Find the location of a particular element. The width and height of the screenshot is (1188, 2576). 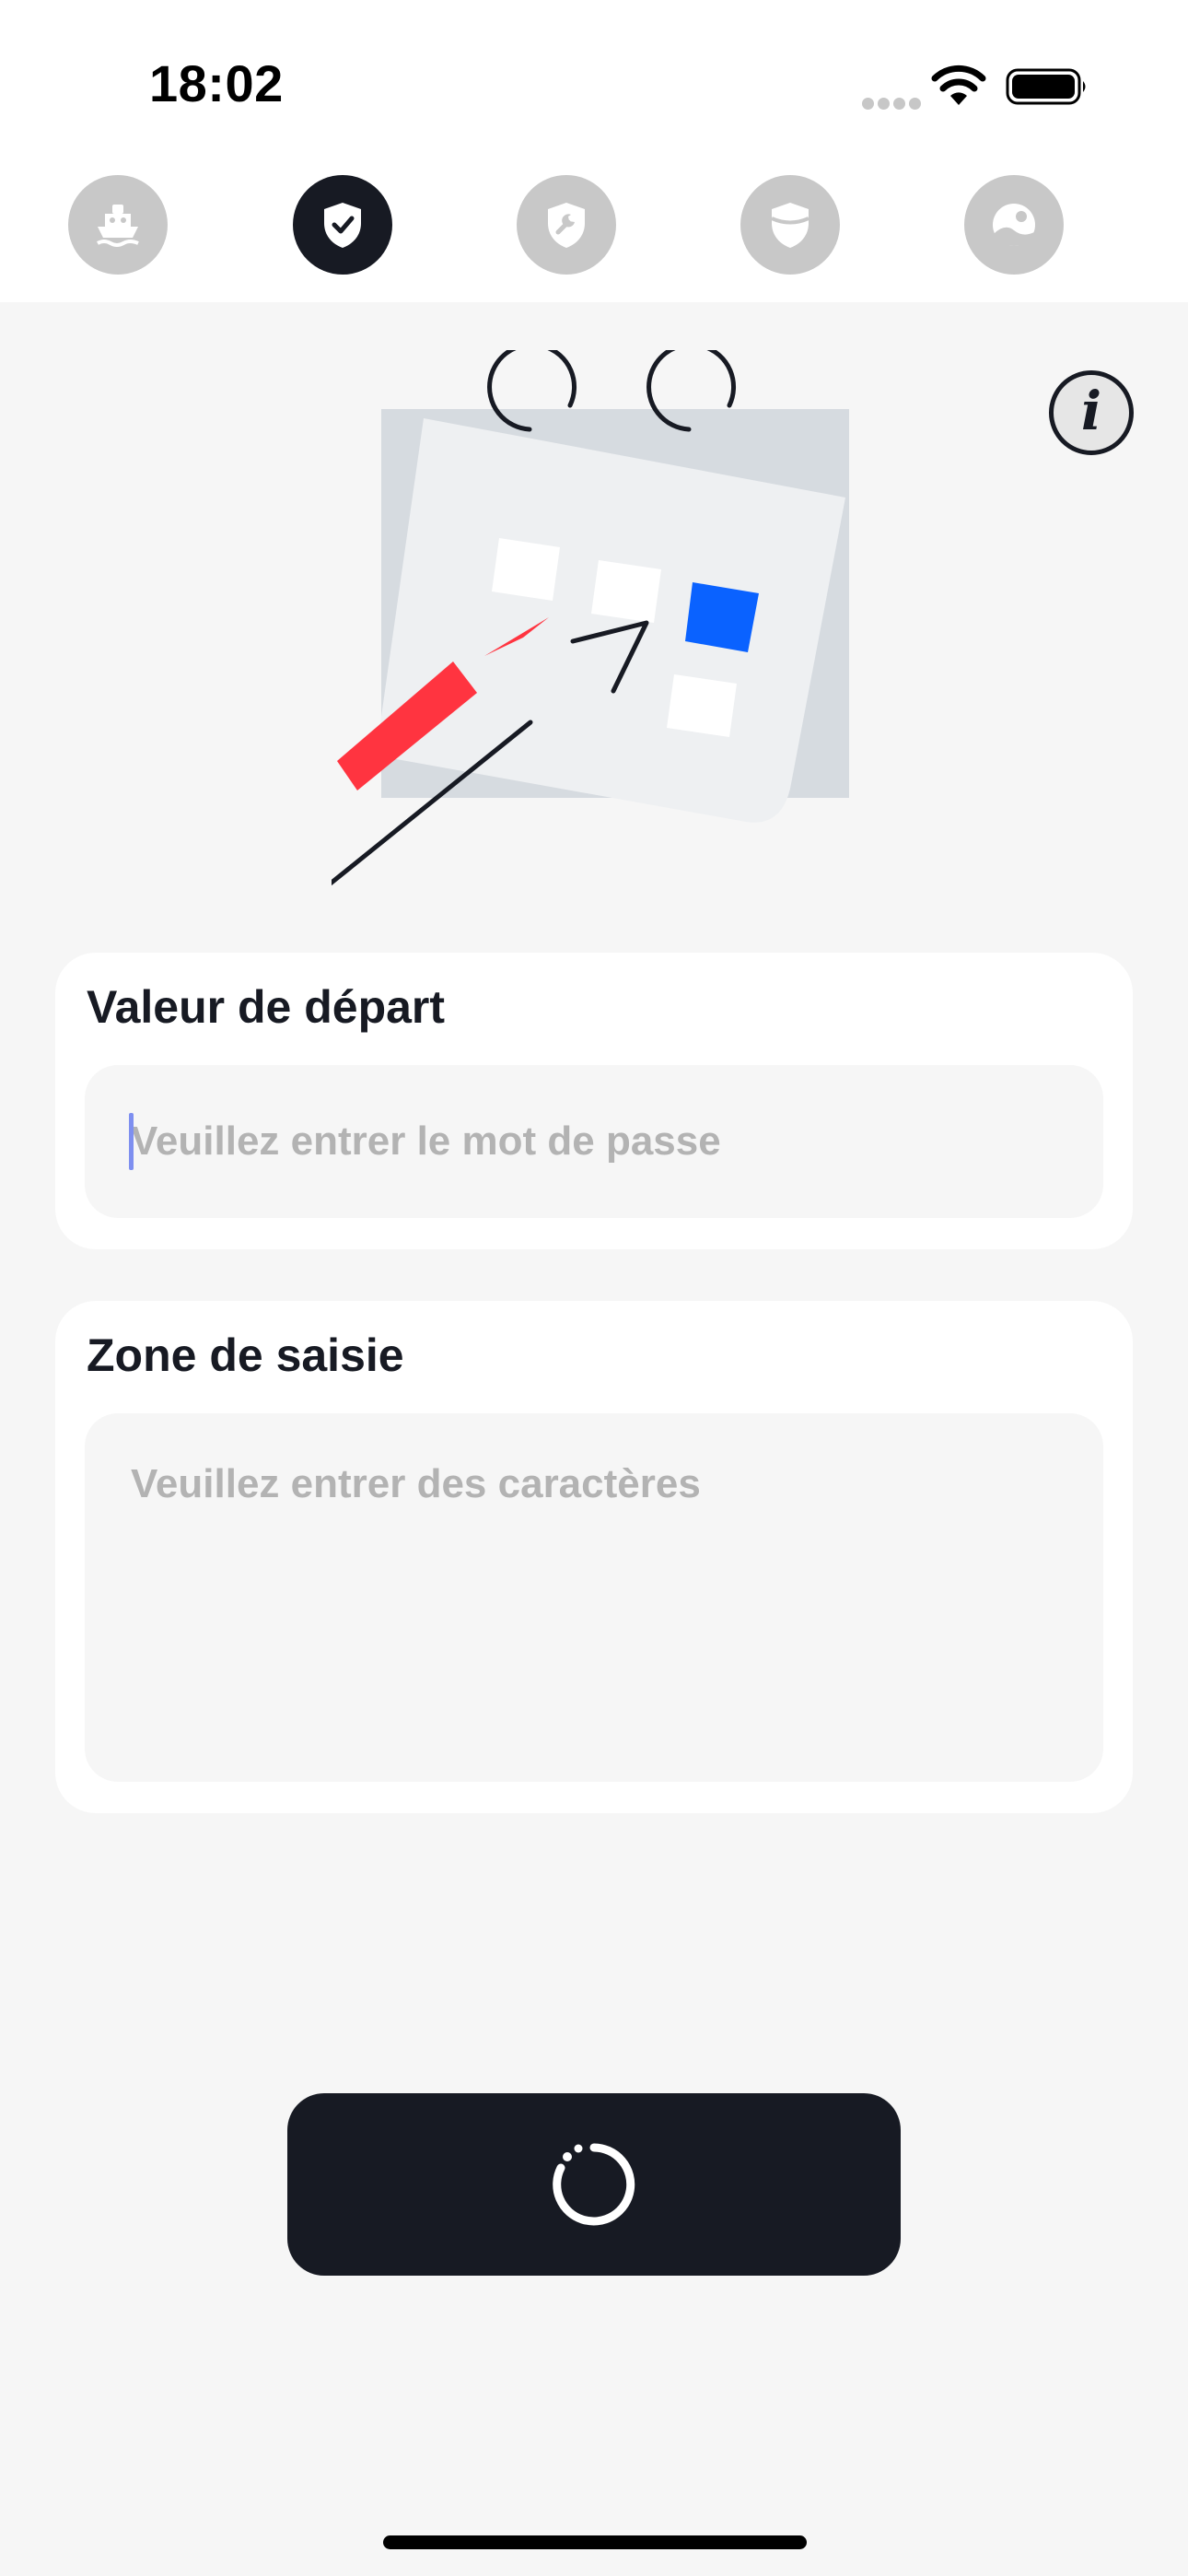

characters-textarea: Veuillez entrer des caractères is located at coordinates (594, 1597).